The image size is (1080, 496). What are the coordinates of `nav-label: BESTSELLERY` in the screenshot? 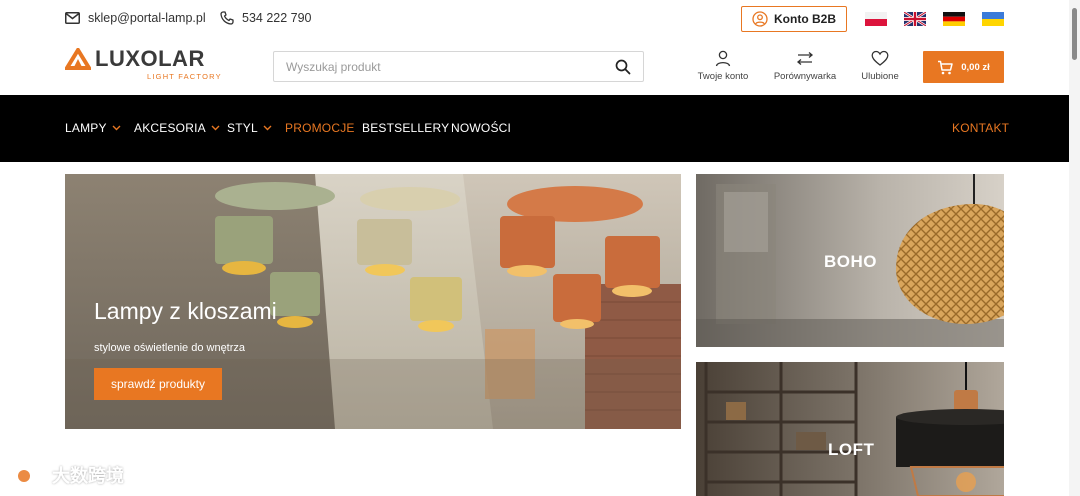 It's located at (406, 128).